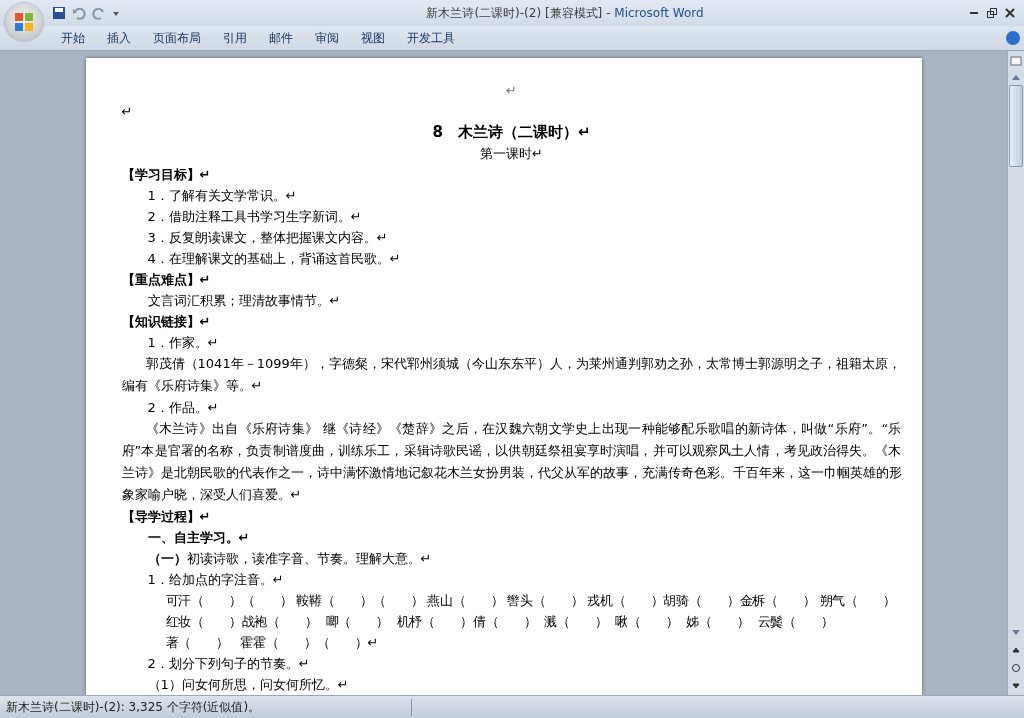 This screenshot has height=718, width=1024. What do you see at coordinates (1016, 61) in the screenshot?
I see `ruler-icon` at bounding box center [1016, 61].